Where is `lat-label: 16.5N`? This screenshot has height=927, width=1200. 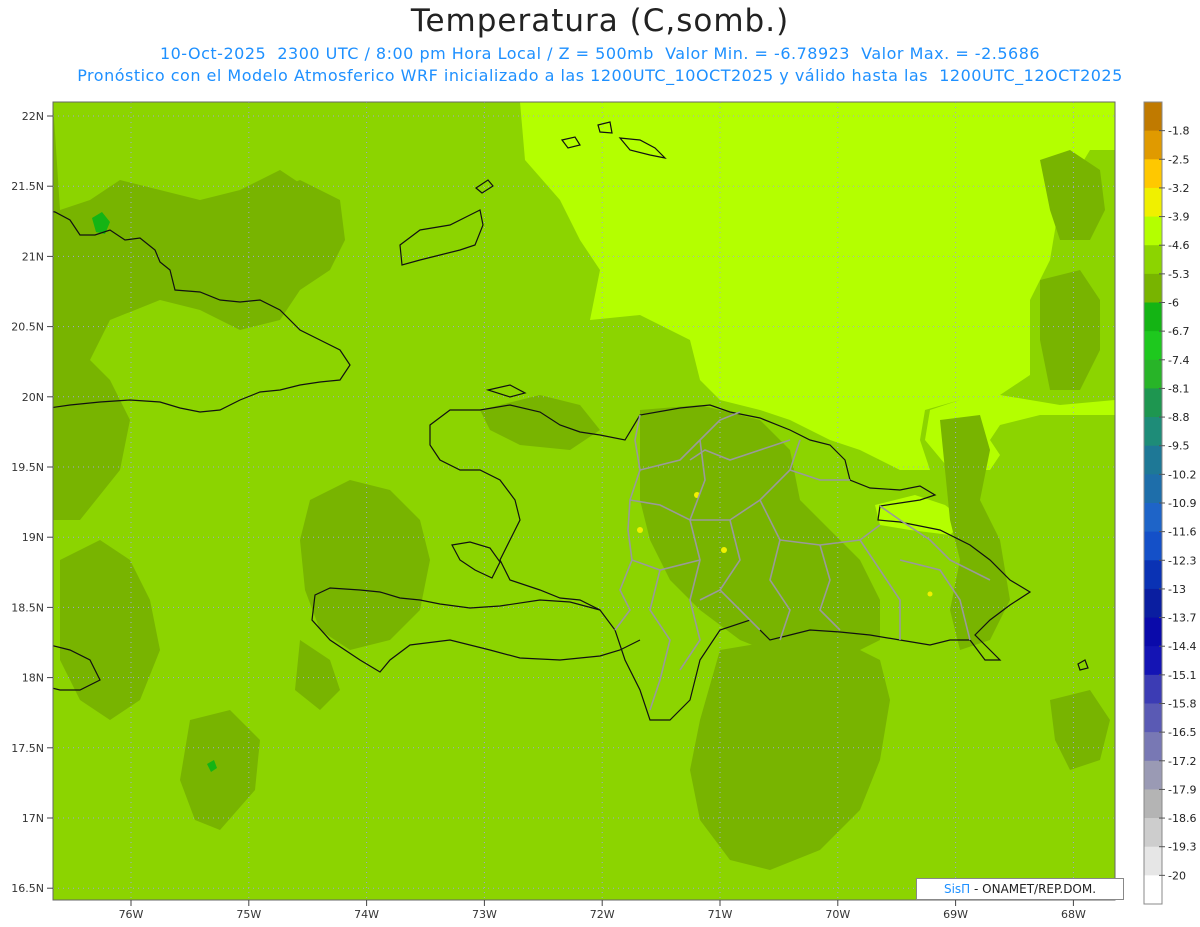
lat-label: 16.5N is located at coordinates (27, 888).